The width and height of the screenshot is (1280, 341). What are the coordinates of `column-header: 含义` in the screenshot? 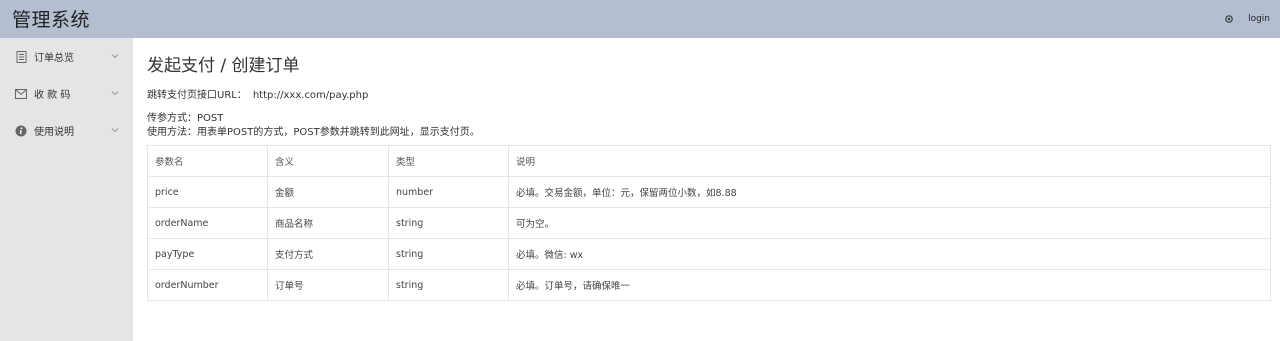 It's located at (328, 161).